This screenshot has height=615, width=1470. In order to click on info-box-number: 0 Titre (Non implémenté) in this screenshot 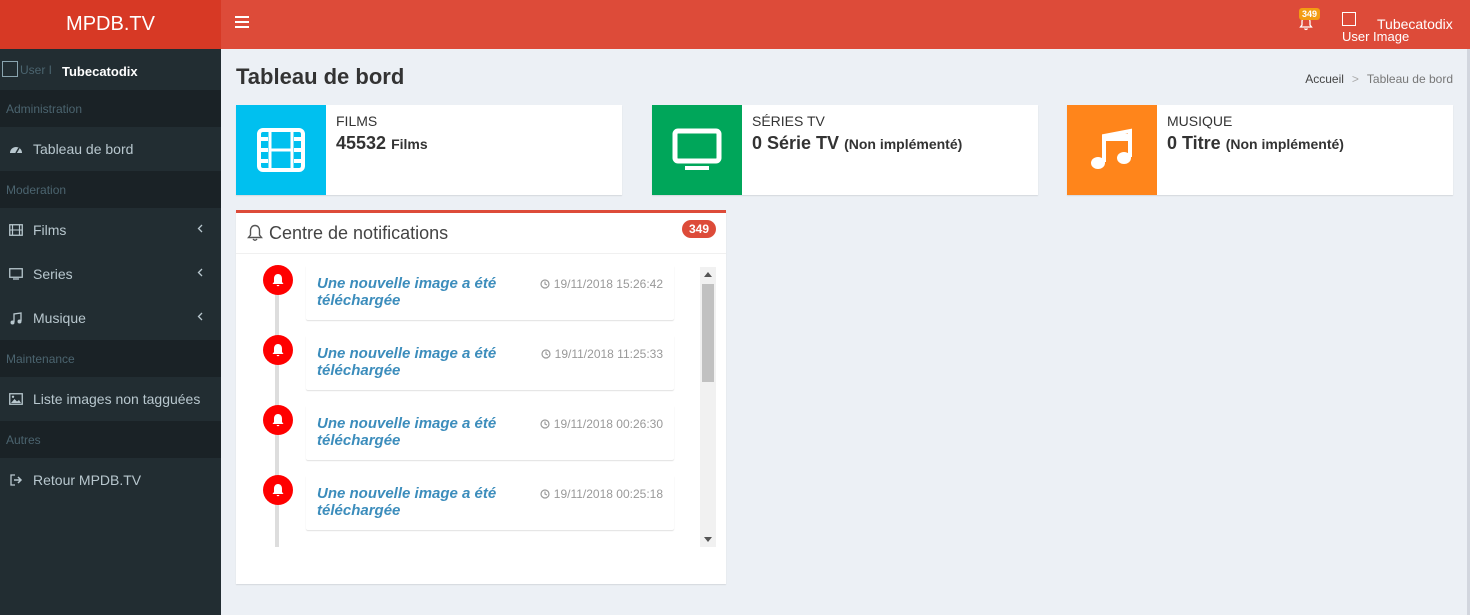, I will do `click(1255, 143)`.